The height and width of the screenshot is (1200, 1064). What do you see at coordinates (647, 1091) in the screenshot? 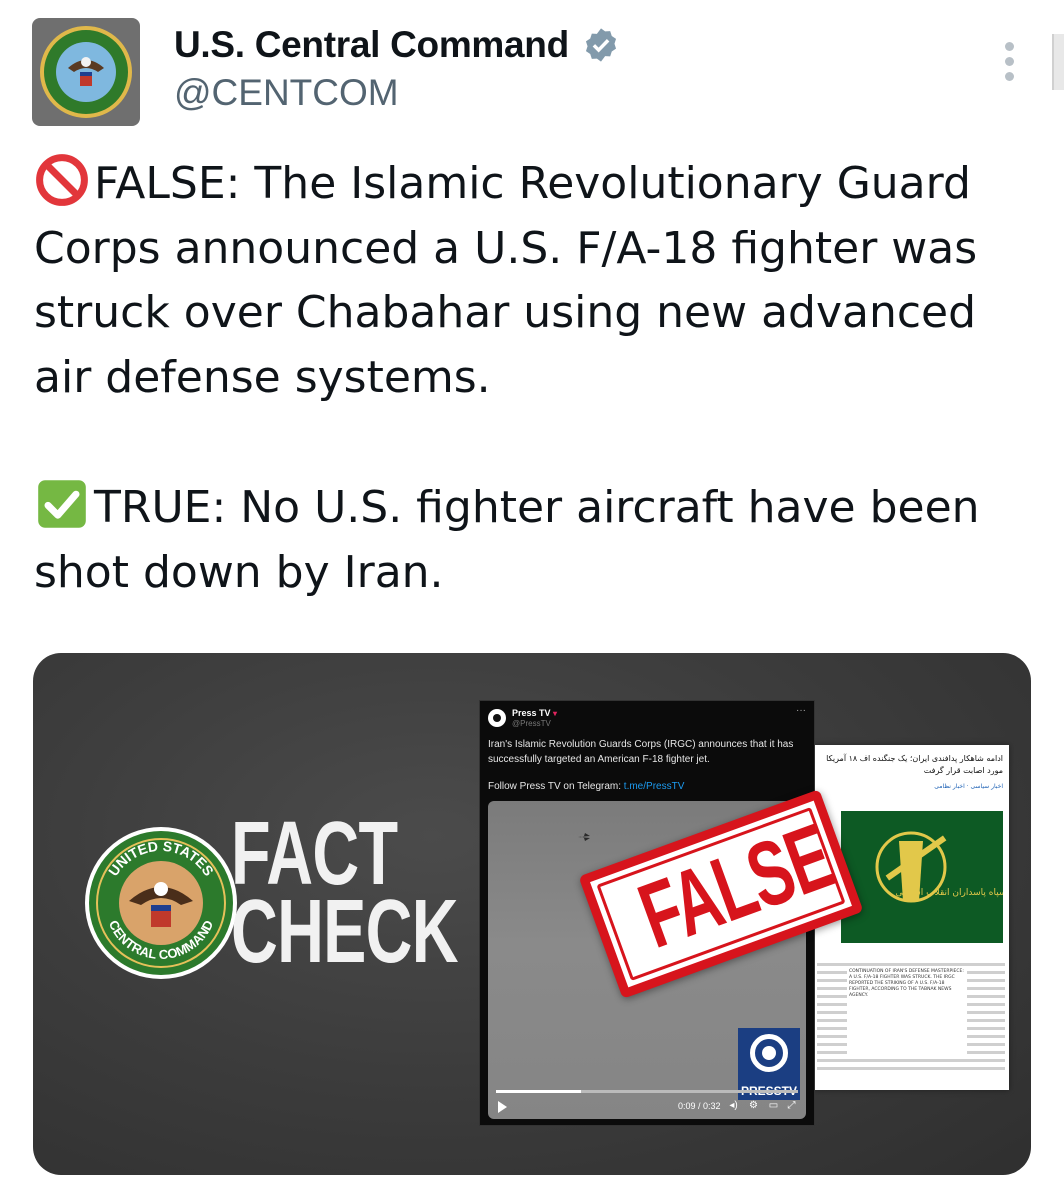
I see `video-progress-bar` at bounding box center [647, 1091].